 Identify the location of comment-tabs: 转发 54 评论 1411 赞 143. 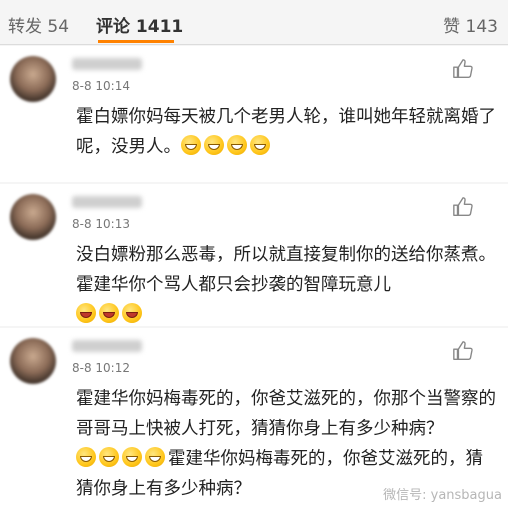
(254, 22).